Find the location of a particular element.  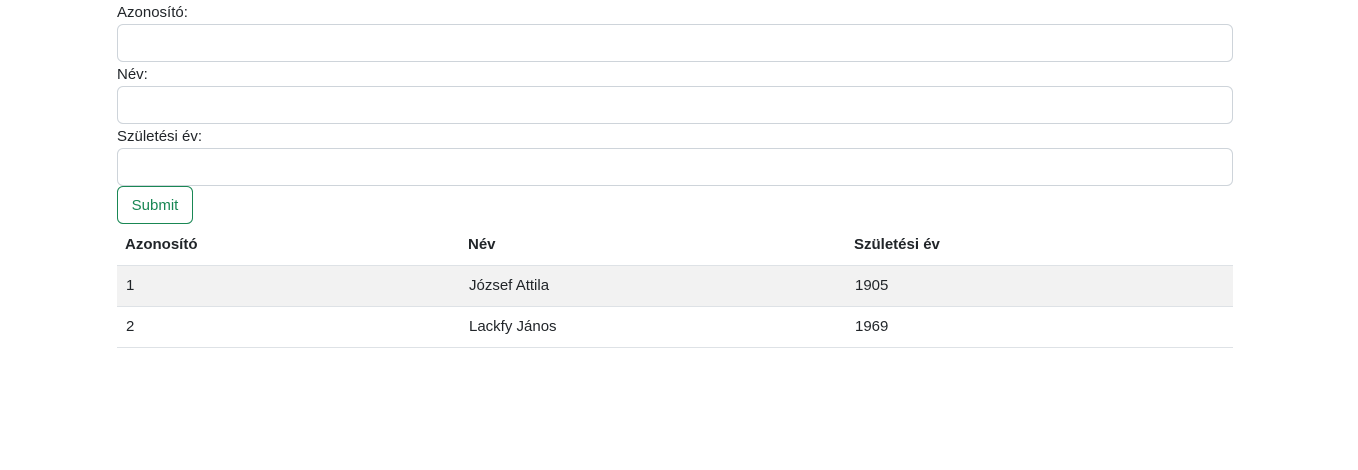

birth-field-group: Születési év: is located at coordinates (675, 155).